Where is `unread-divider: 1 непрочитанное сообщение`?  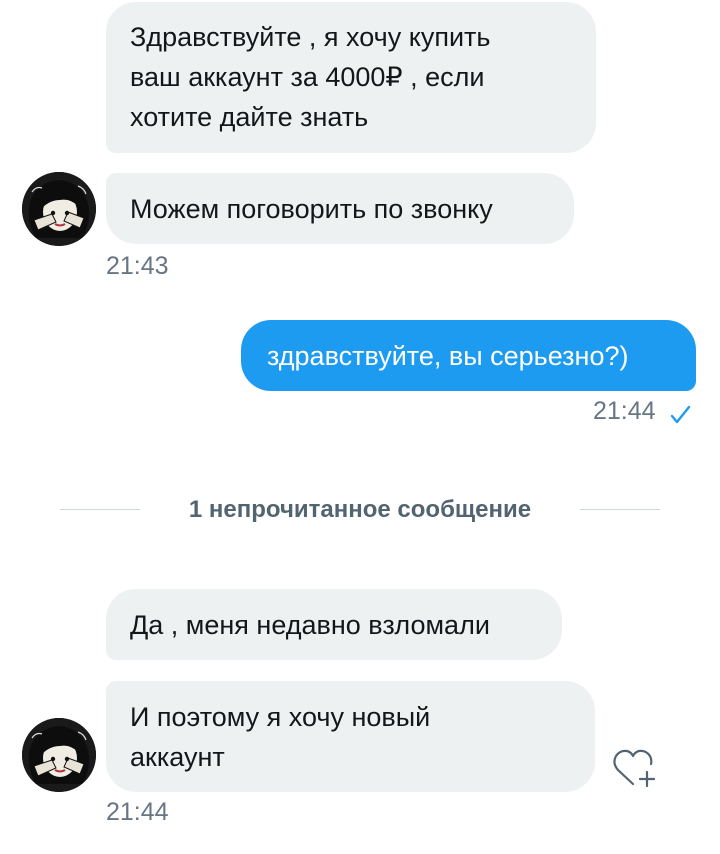
unread-divider: 1 непрочитанное сообщение is located at coordinates (360, 509).